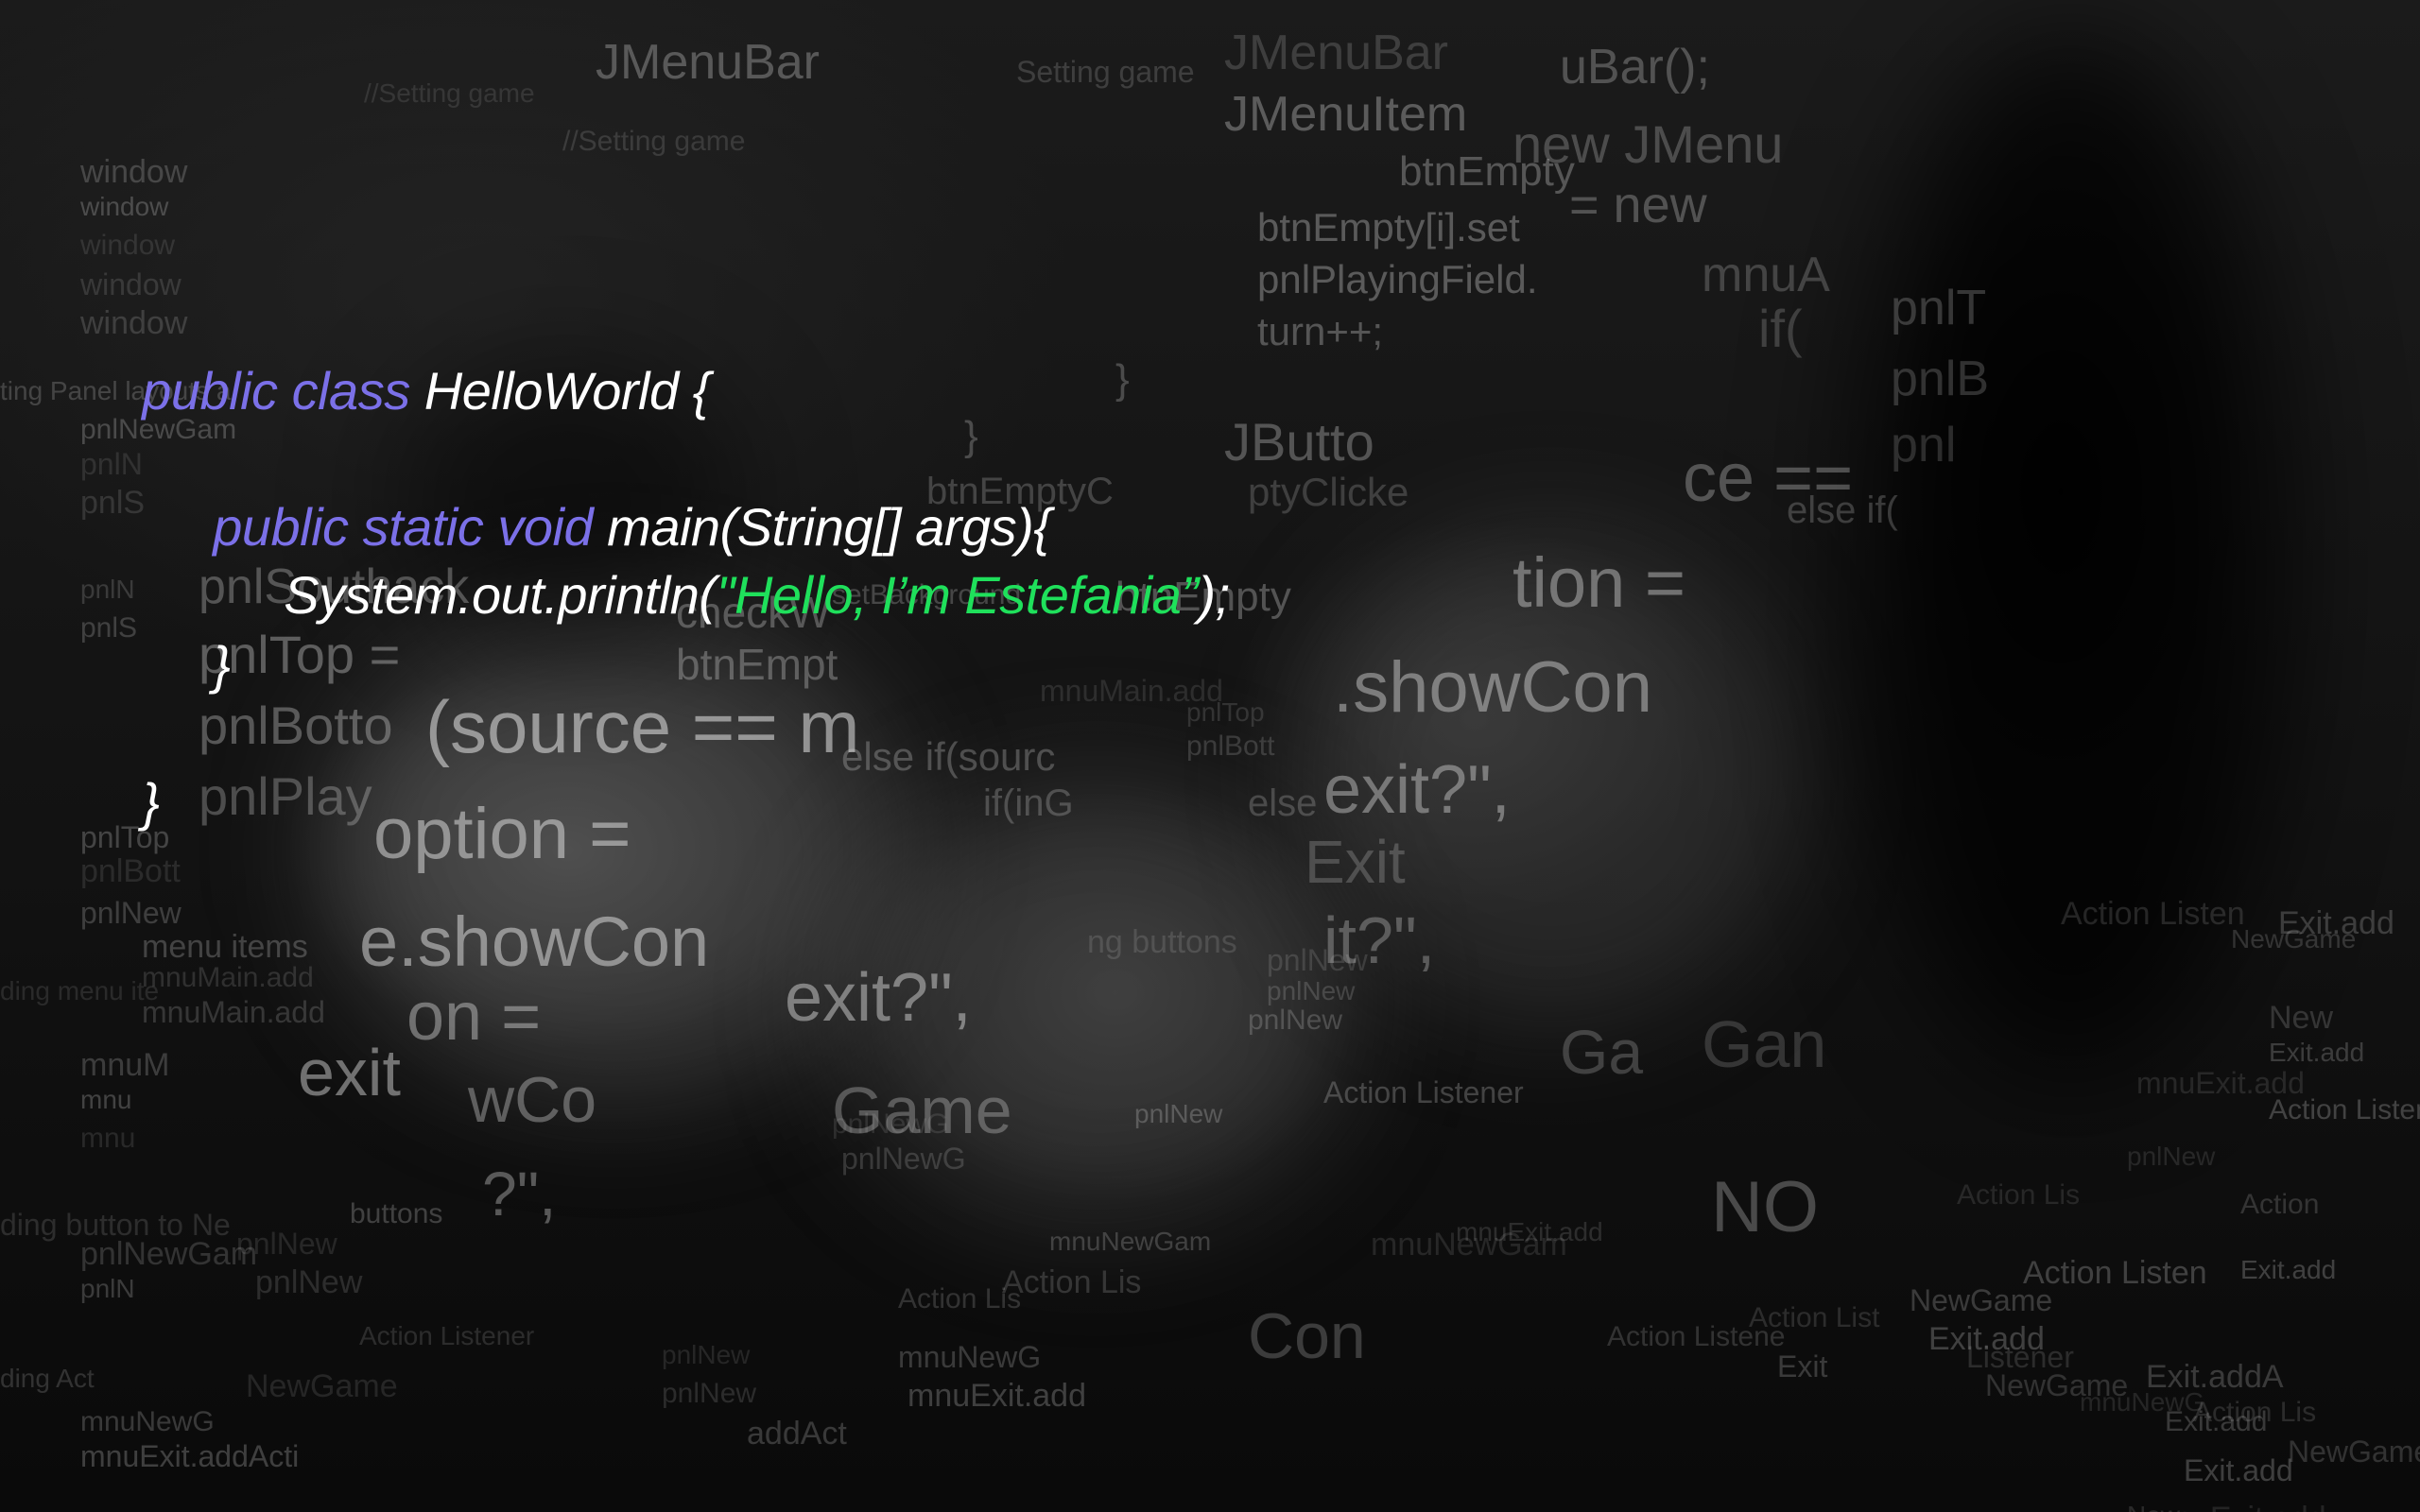 This screenshot has width=2420, height=1512. I want to click on code-text: System.out.println(, so click(501, 595).